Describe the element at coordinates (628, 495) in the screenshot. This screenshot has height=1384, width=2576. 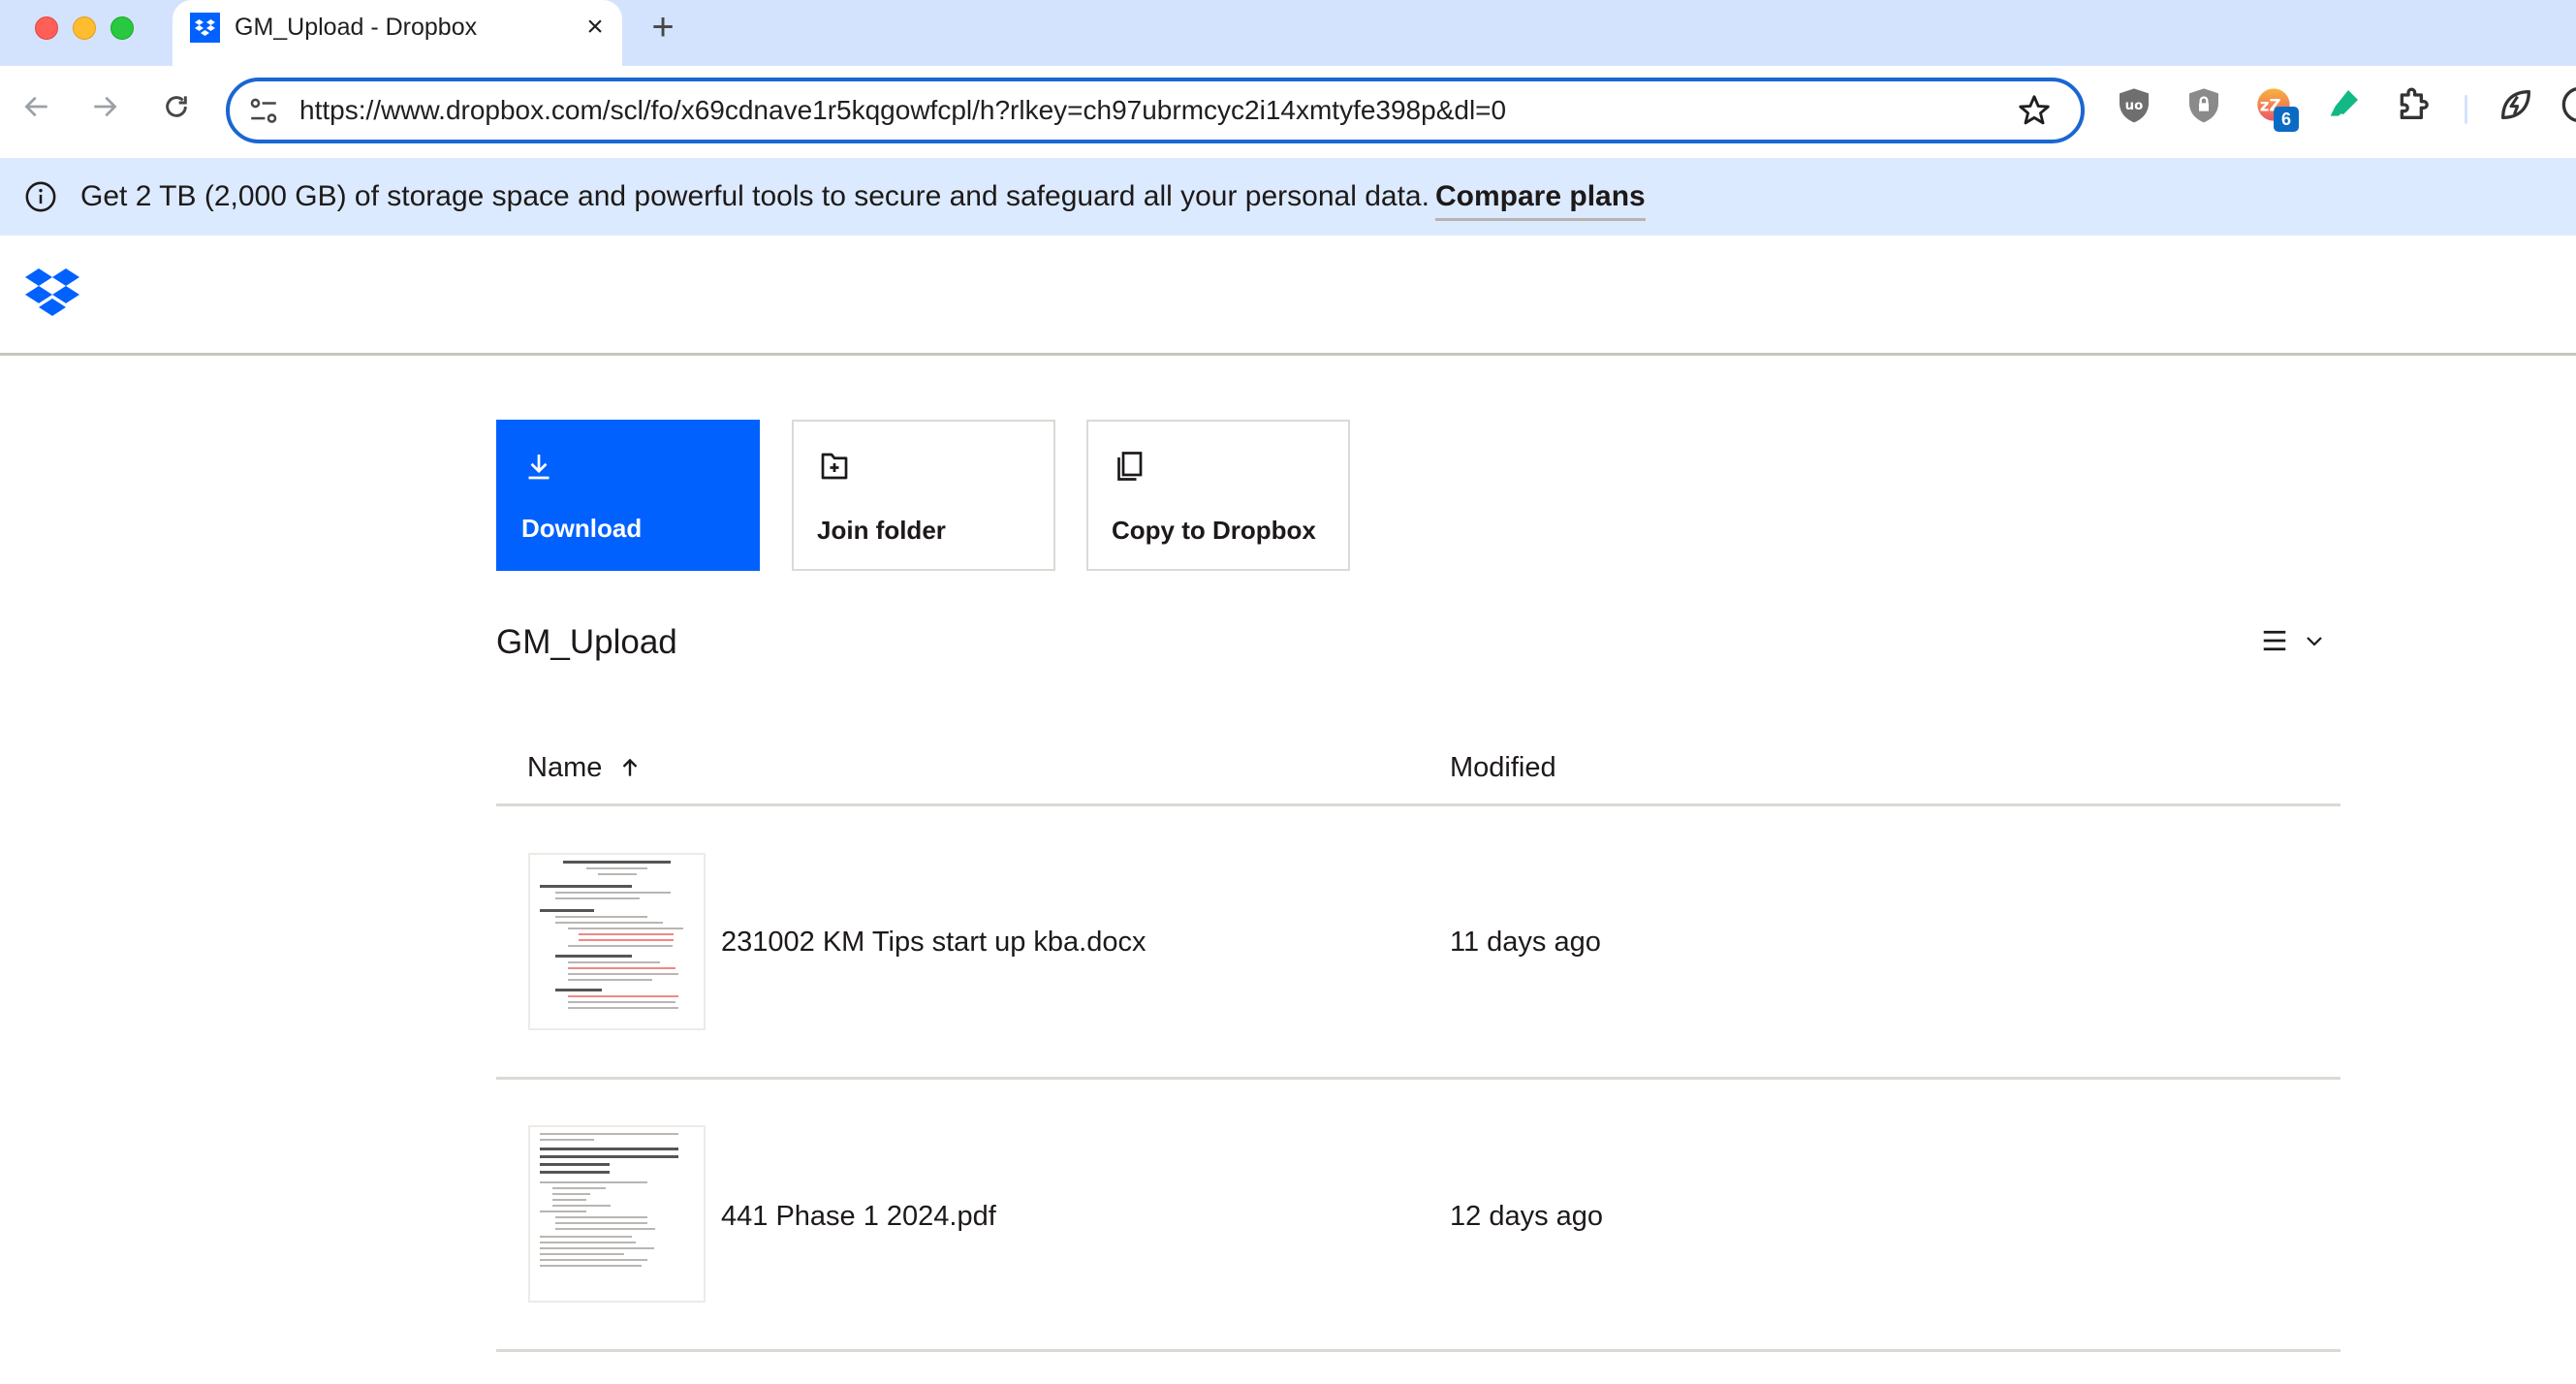
I see `download-button: Download` at that location.